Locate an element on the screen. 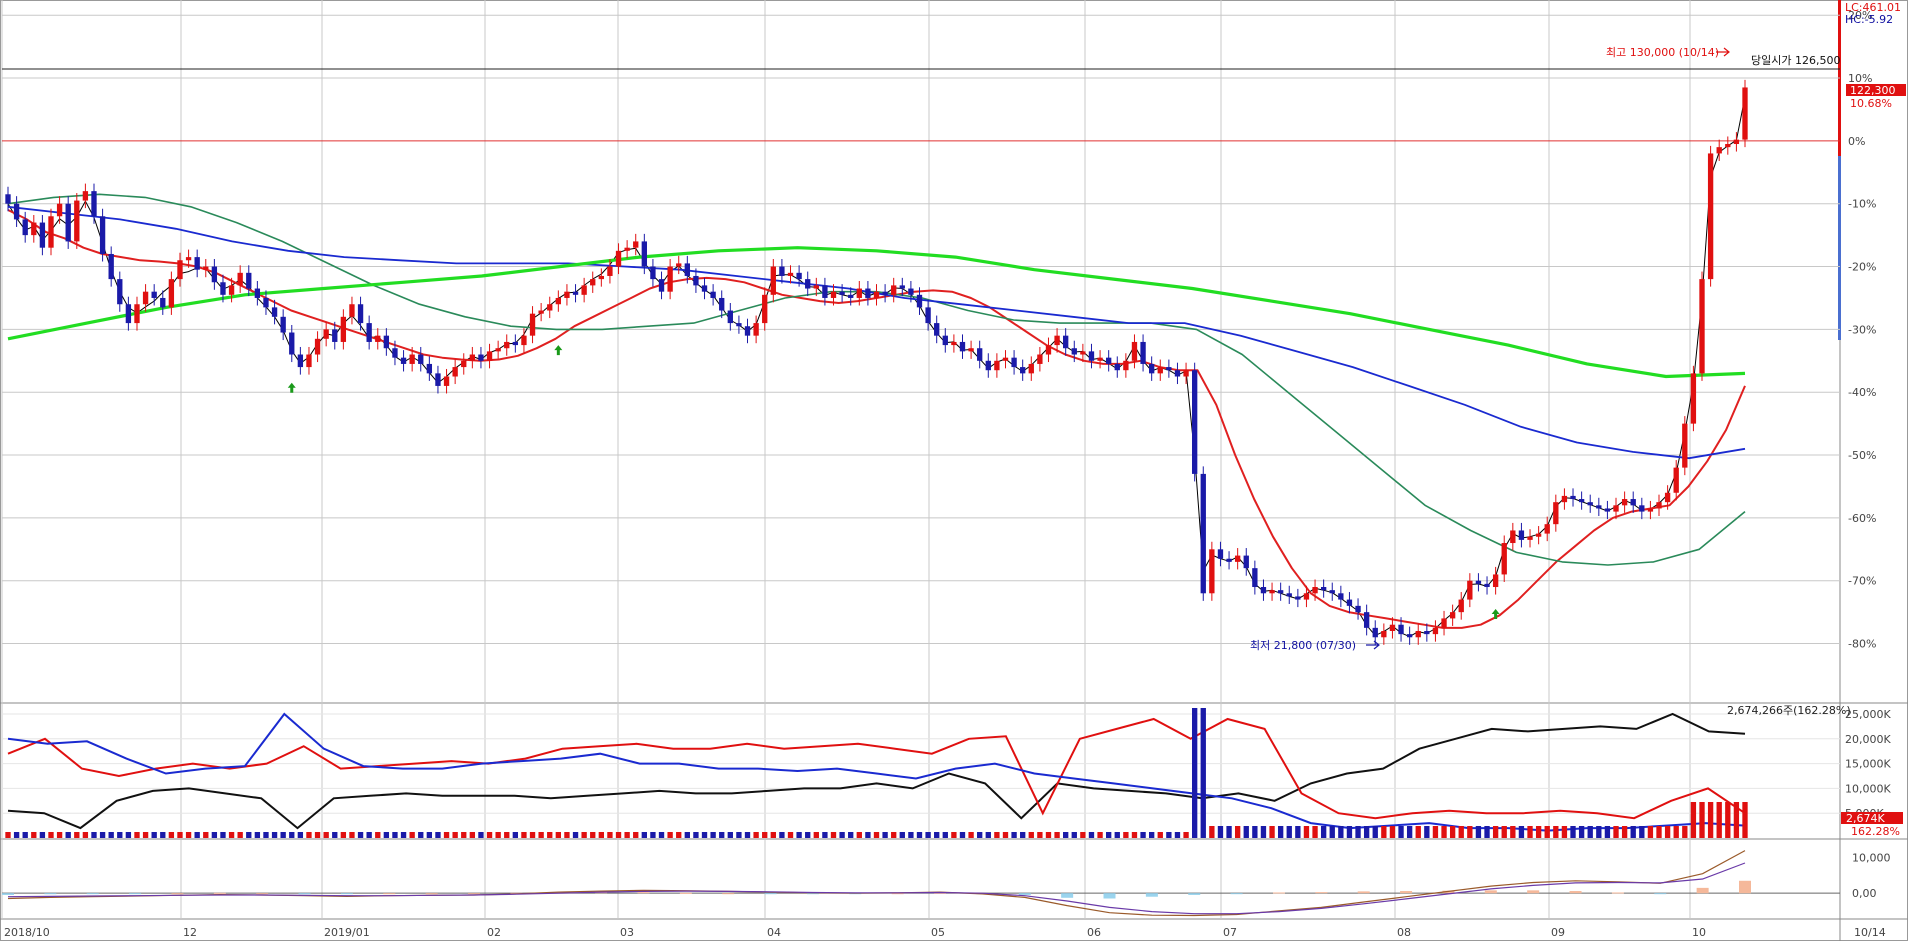 The image size is (1908, 941). x-tick-label: 2019/01 is located at coordinates (347, 932).